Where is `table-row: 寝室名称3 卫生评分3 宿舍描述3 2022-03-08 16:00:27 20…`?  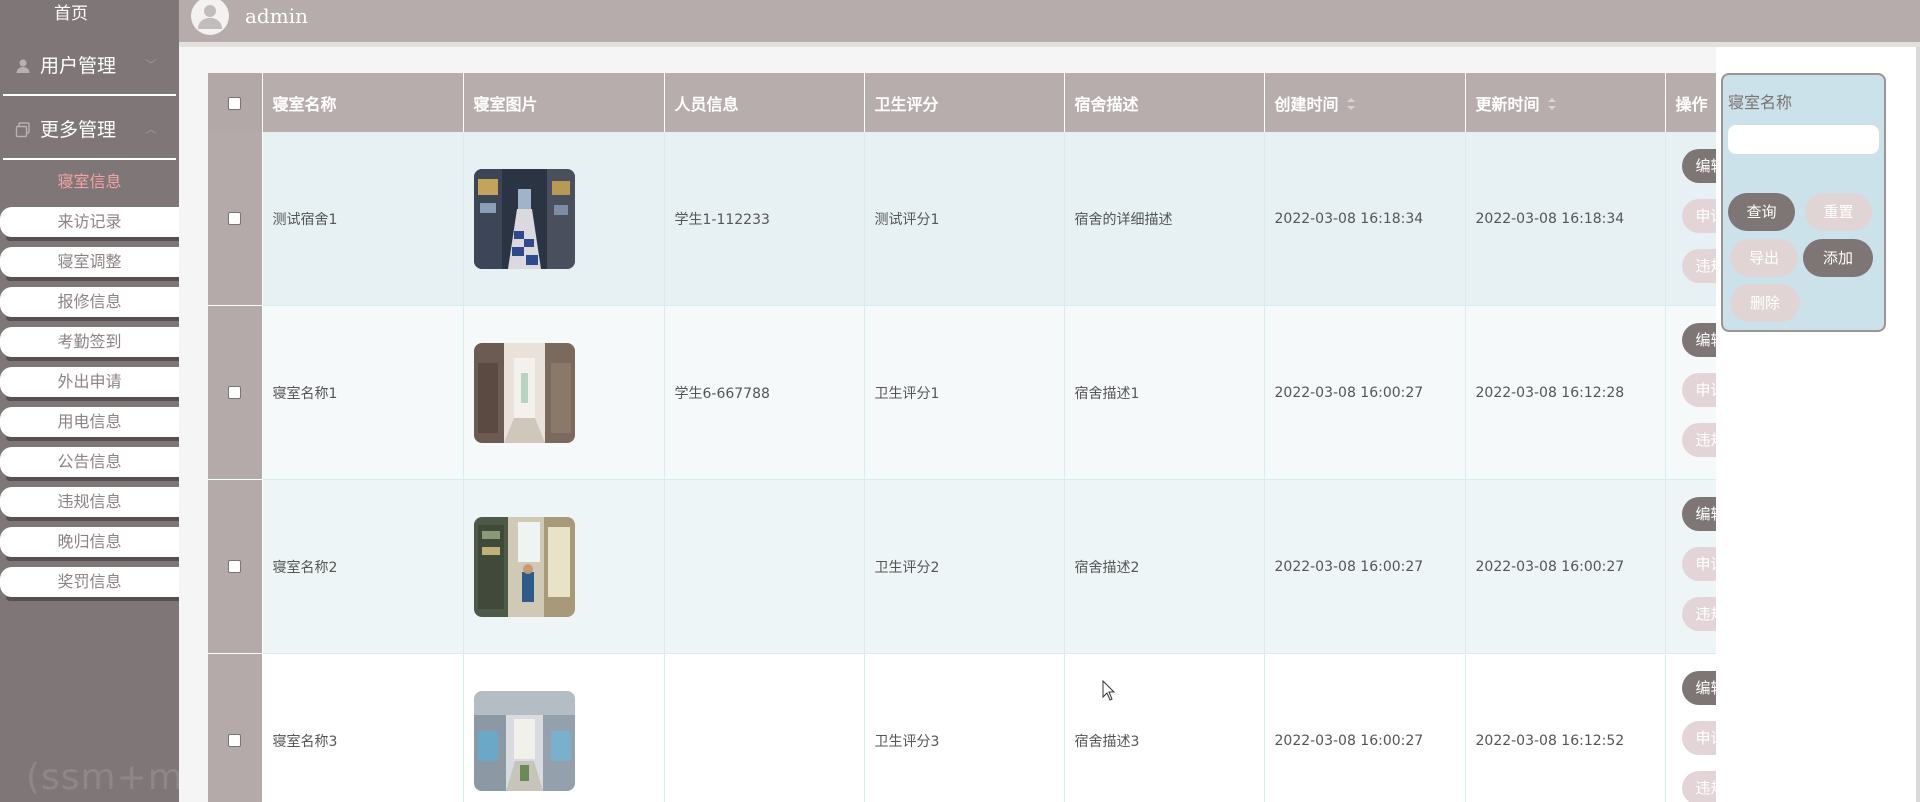 table-row: 寝室名称3 卫生评分3 宿舍描述3 2022-03-08 16:00:27 20… is located at coordinates (962, 727).